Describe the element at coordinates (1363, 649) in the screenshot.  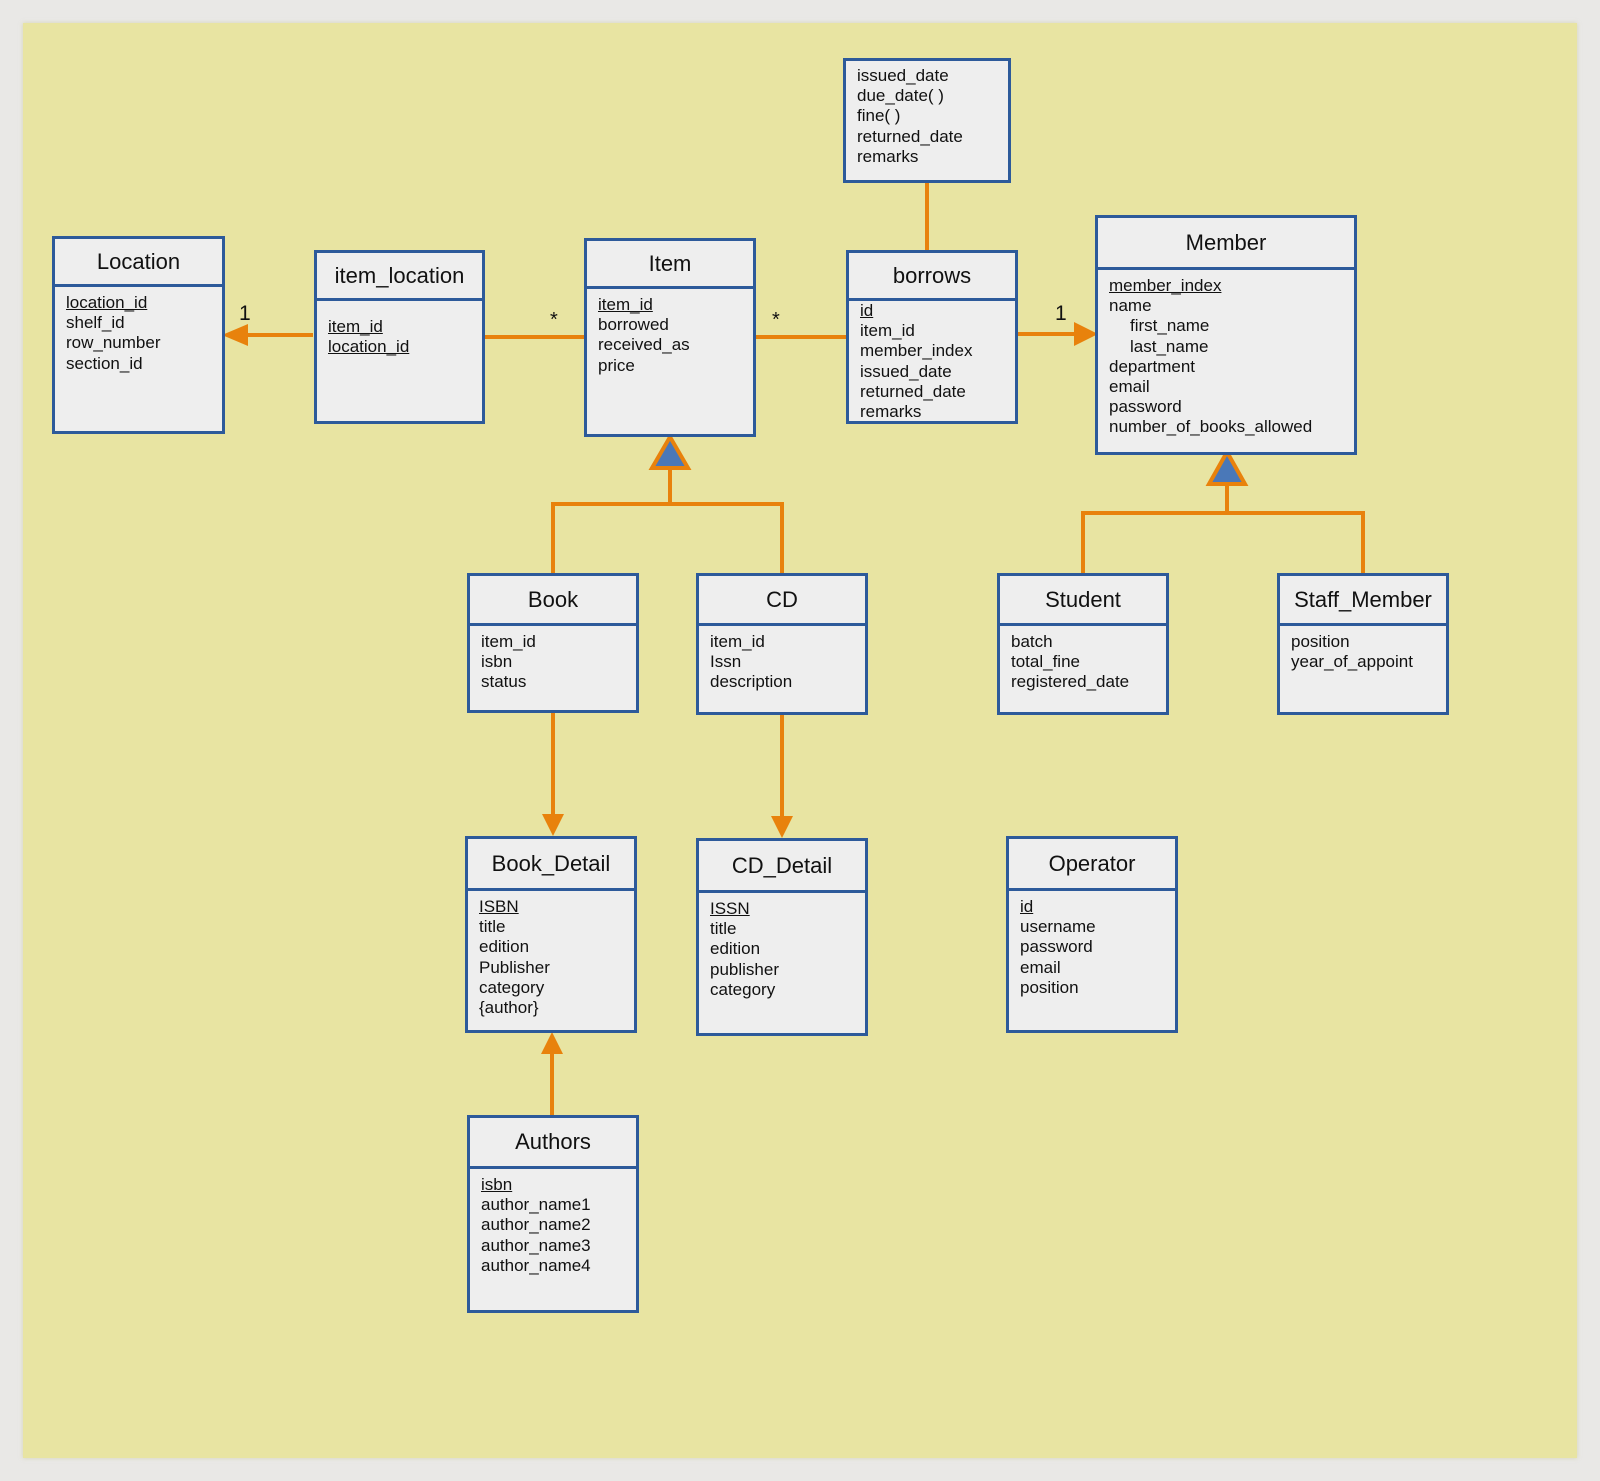
I see `attribute-list: position year_of_appoint` at that location.